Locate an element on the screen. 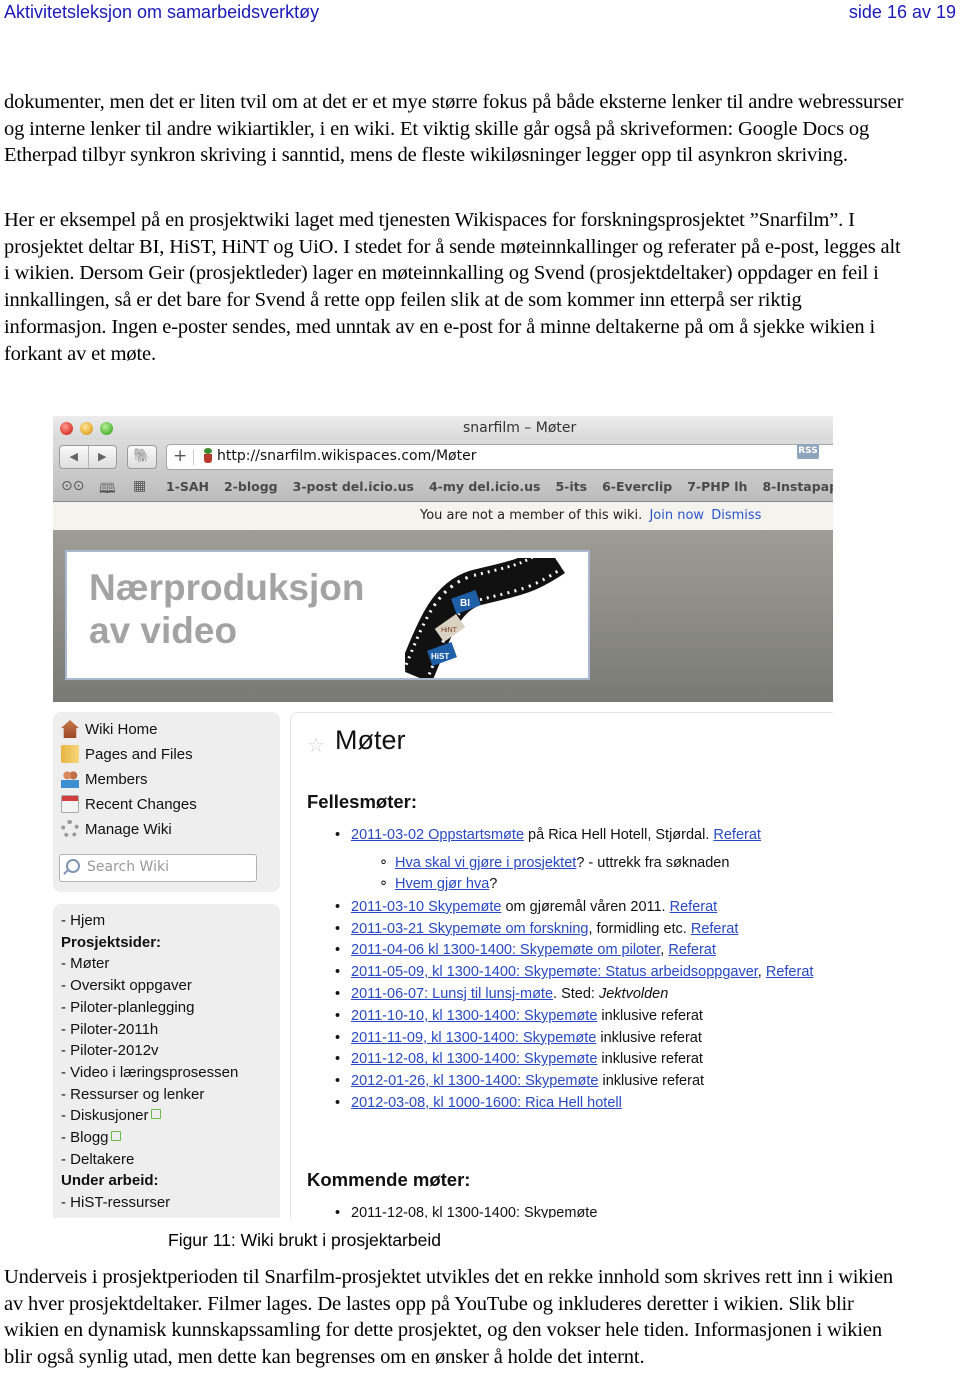 This screenshot has height=1398, width=960. nav-section-heading: Under arbeid: is located at coordinates (110, 1180).